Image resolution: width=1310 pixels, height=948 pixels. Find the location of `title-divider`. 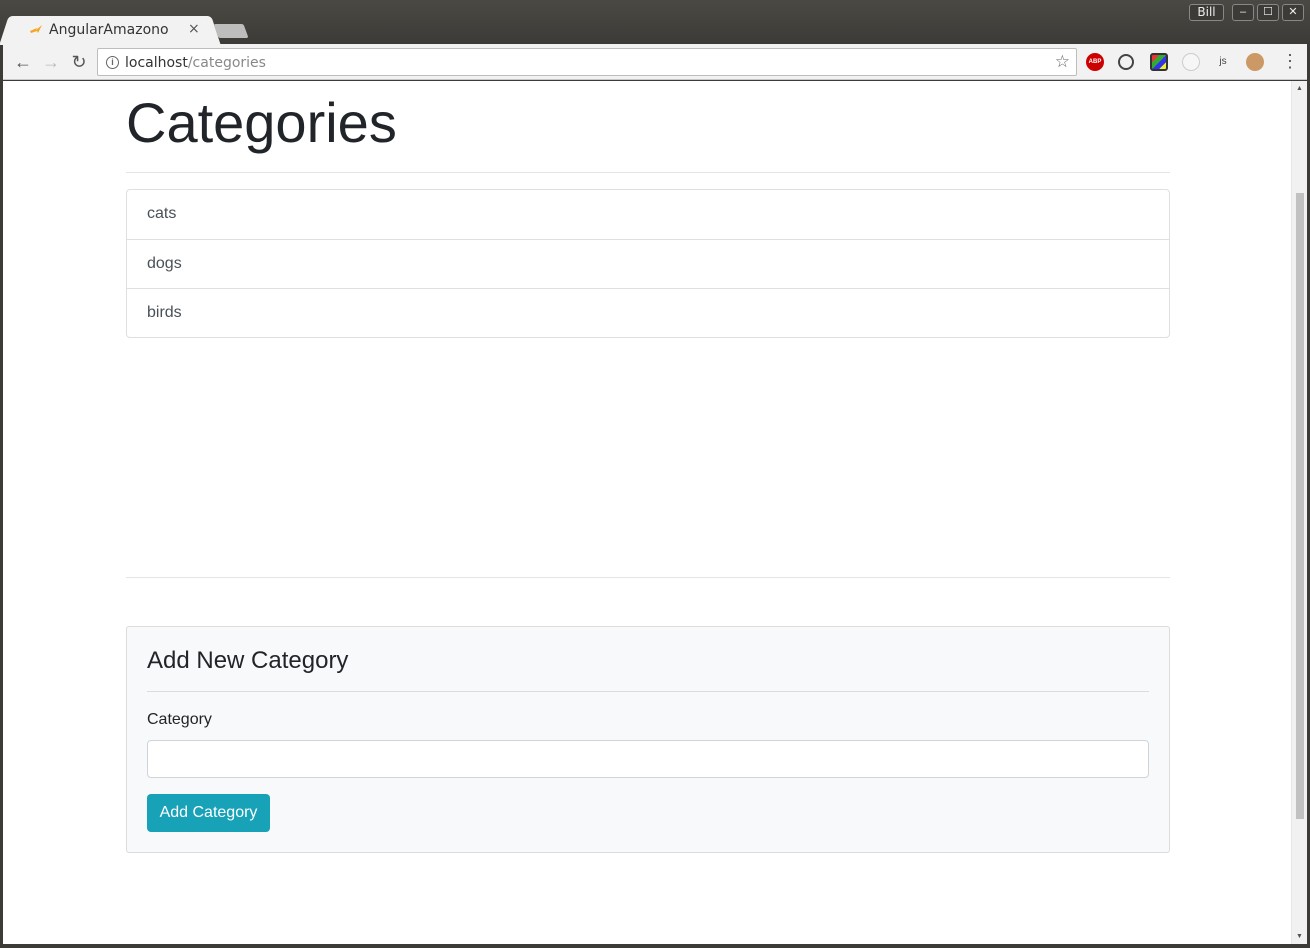

title-divider is located at coordinates (648, 172).